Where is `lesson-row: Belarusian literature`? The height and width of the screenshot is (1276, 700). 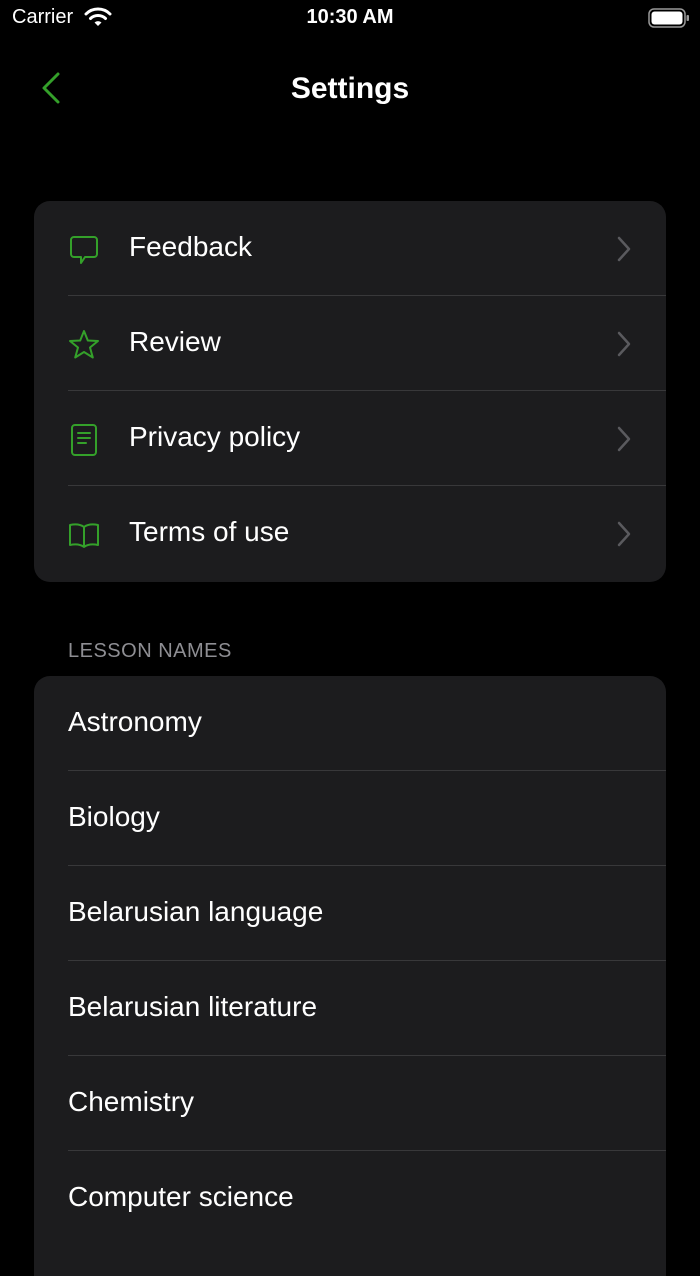
lesson-row: Belarusian literature is located at coordinates (350, 1008).